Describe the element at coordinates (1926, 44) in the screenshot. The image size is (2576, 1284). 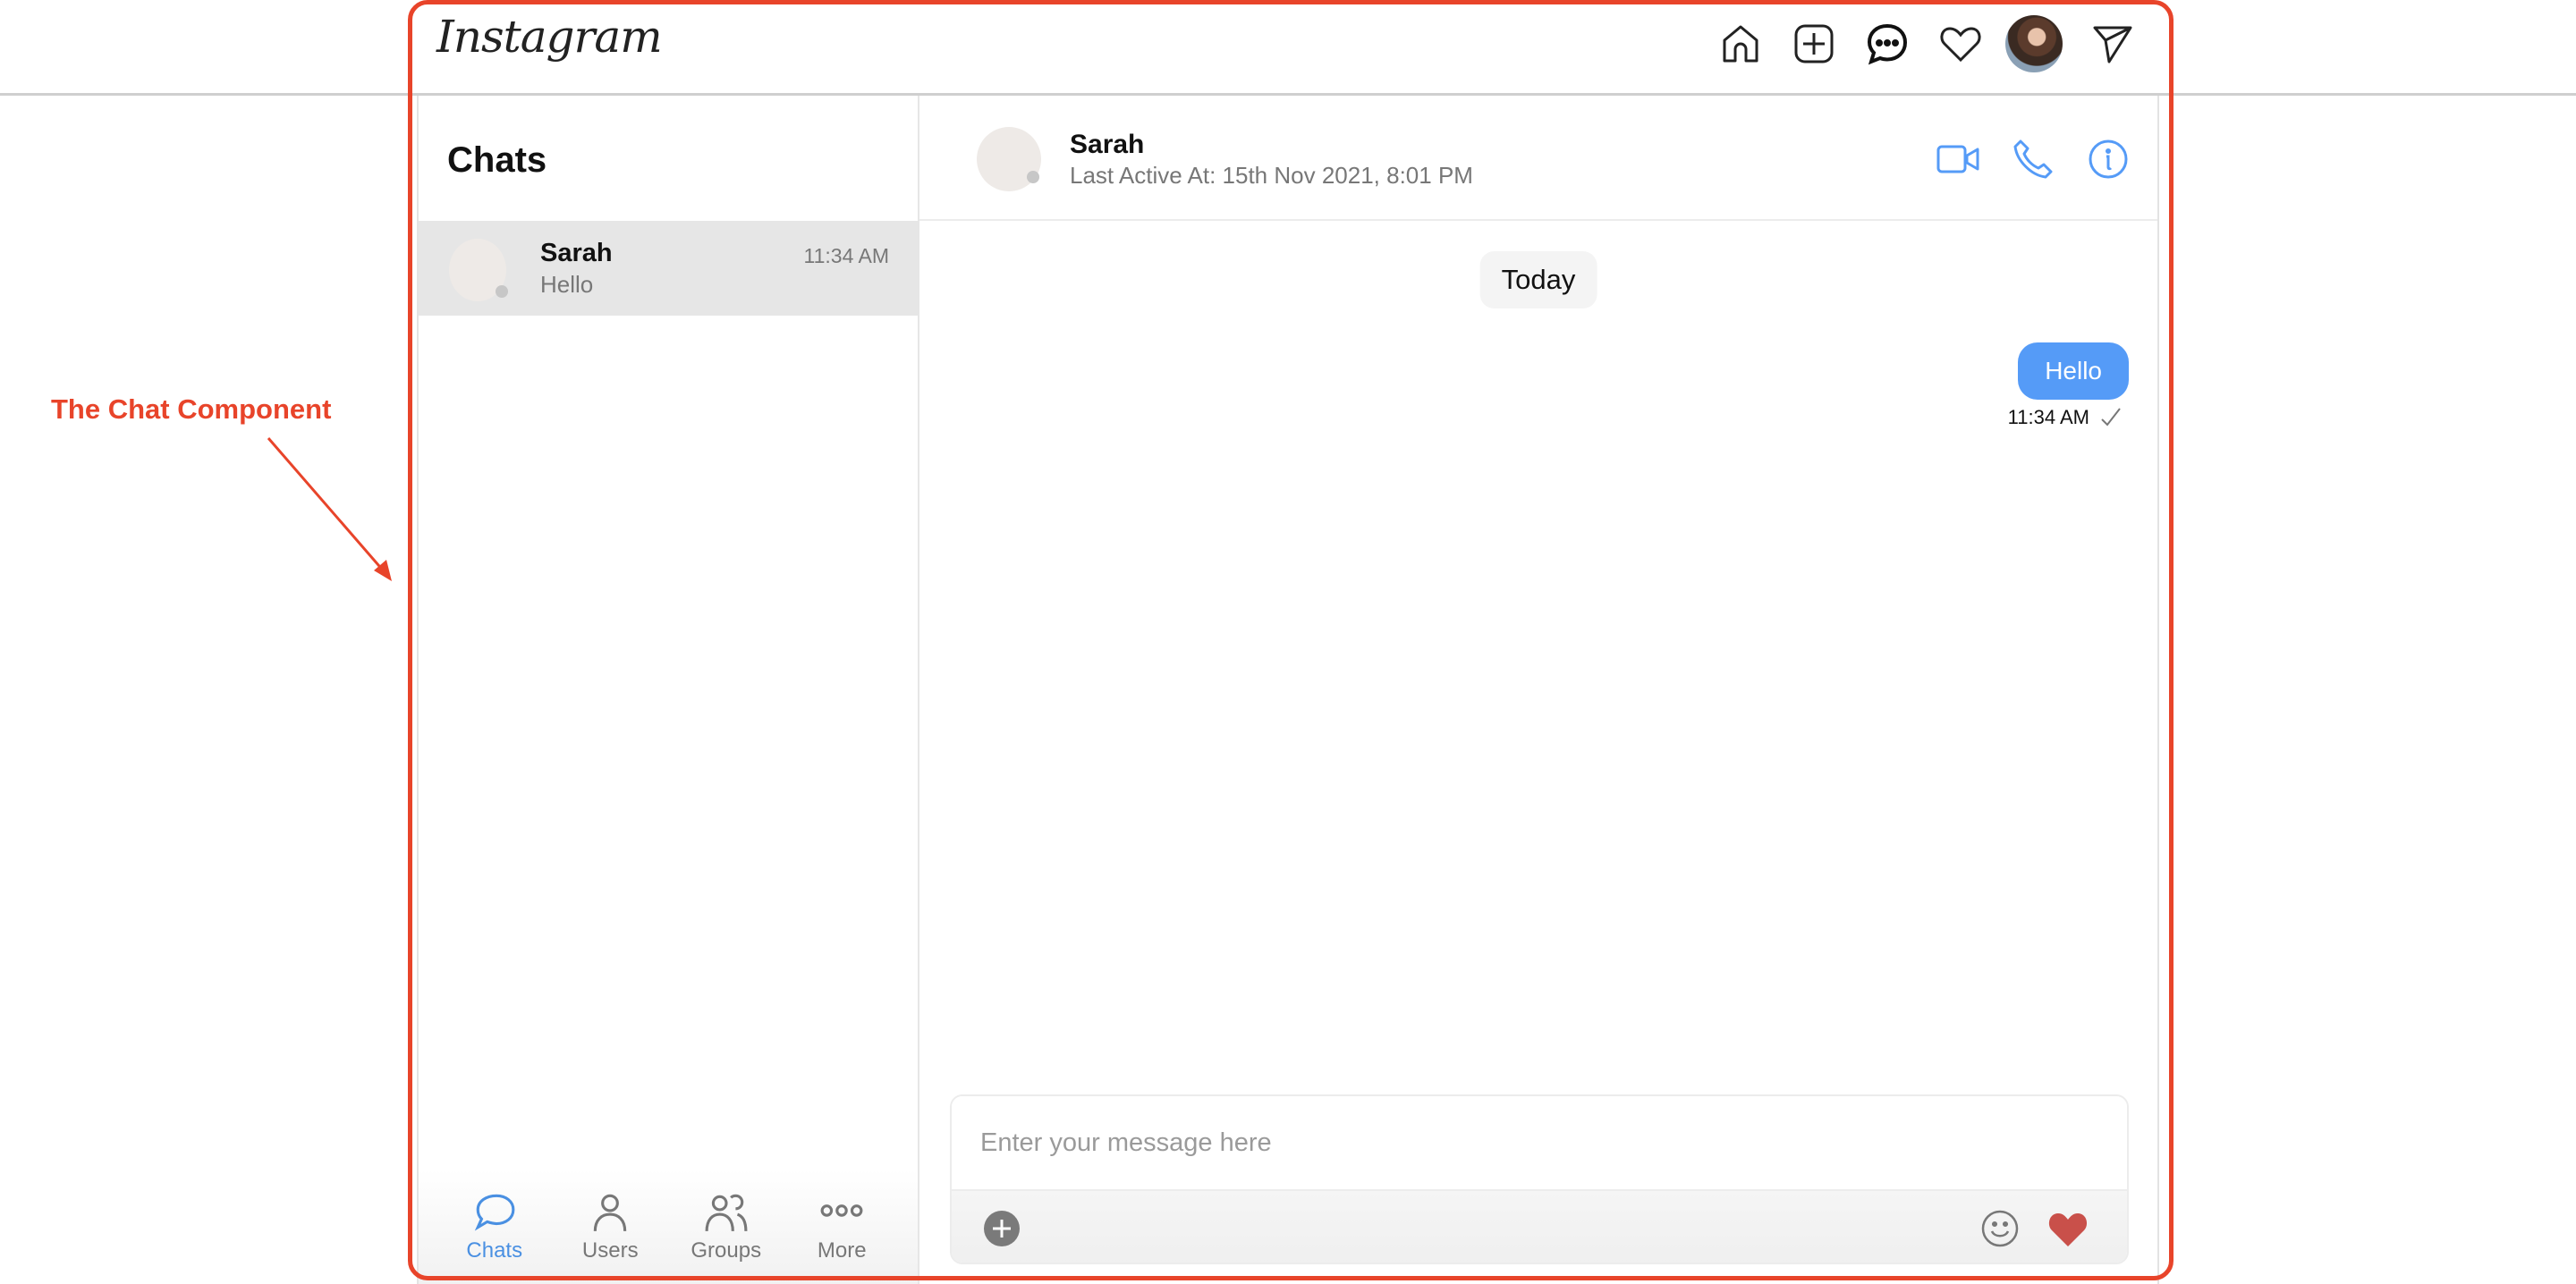
I see `topbar-nav` at that location.